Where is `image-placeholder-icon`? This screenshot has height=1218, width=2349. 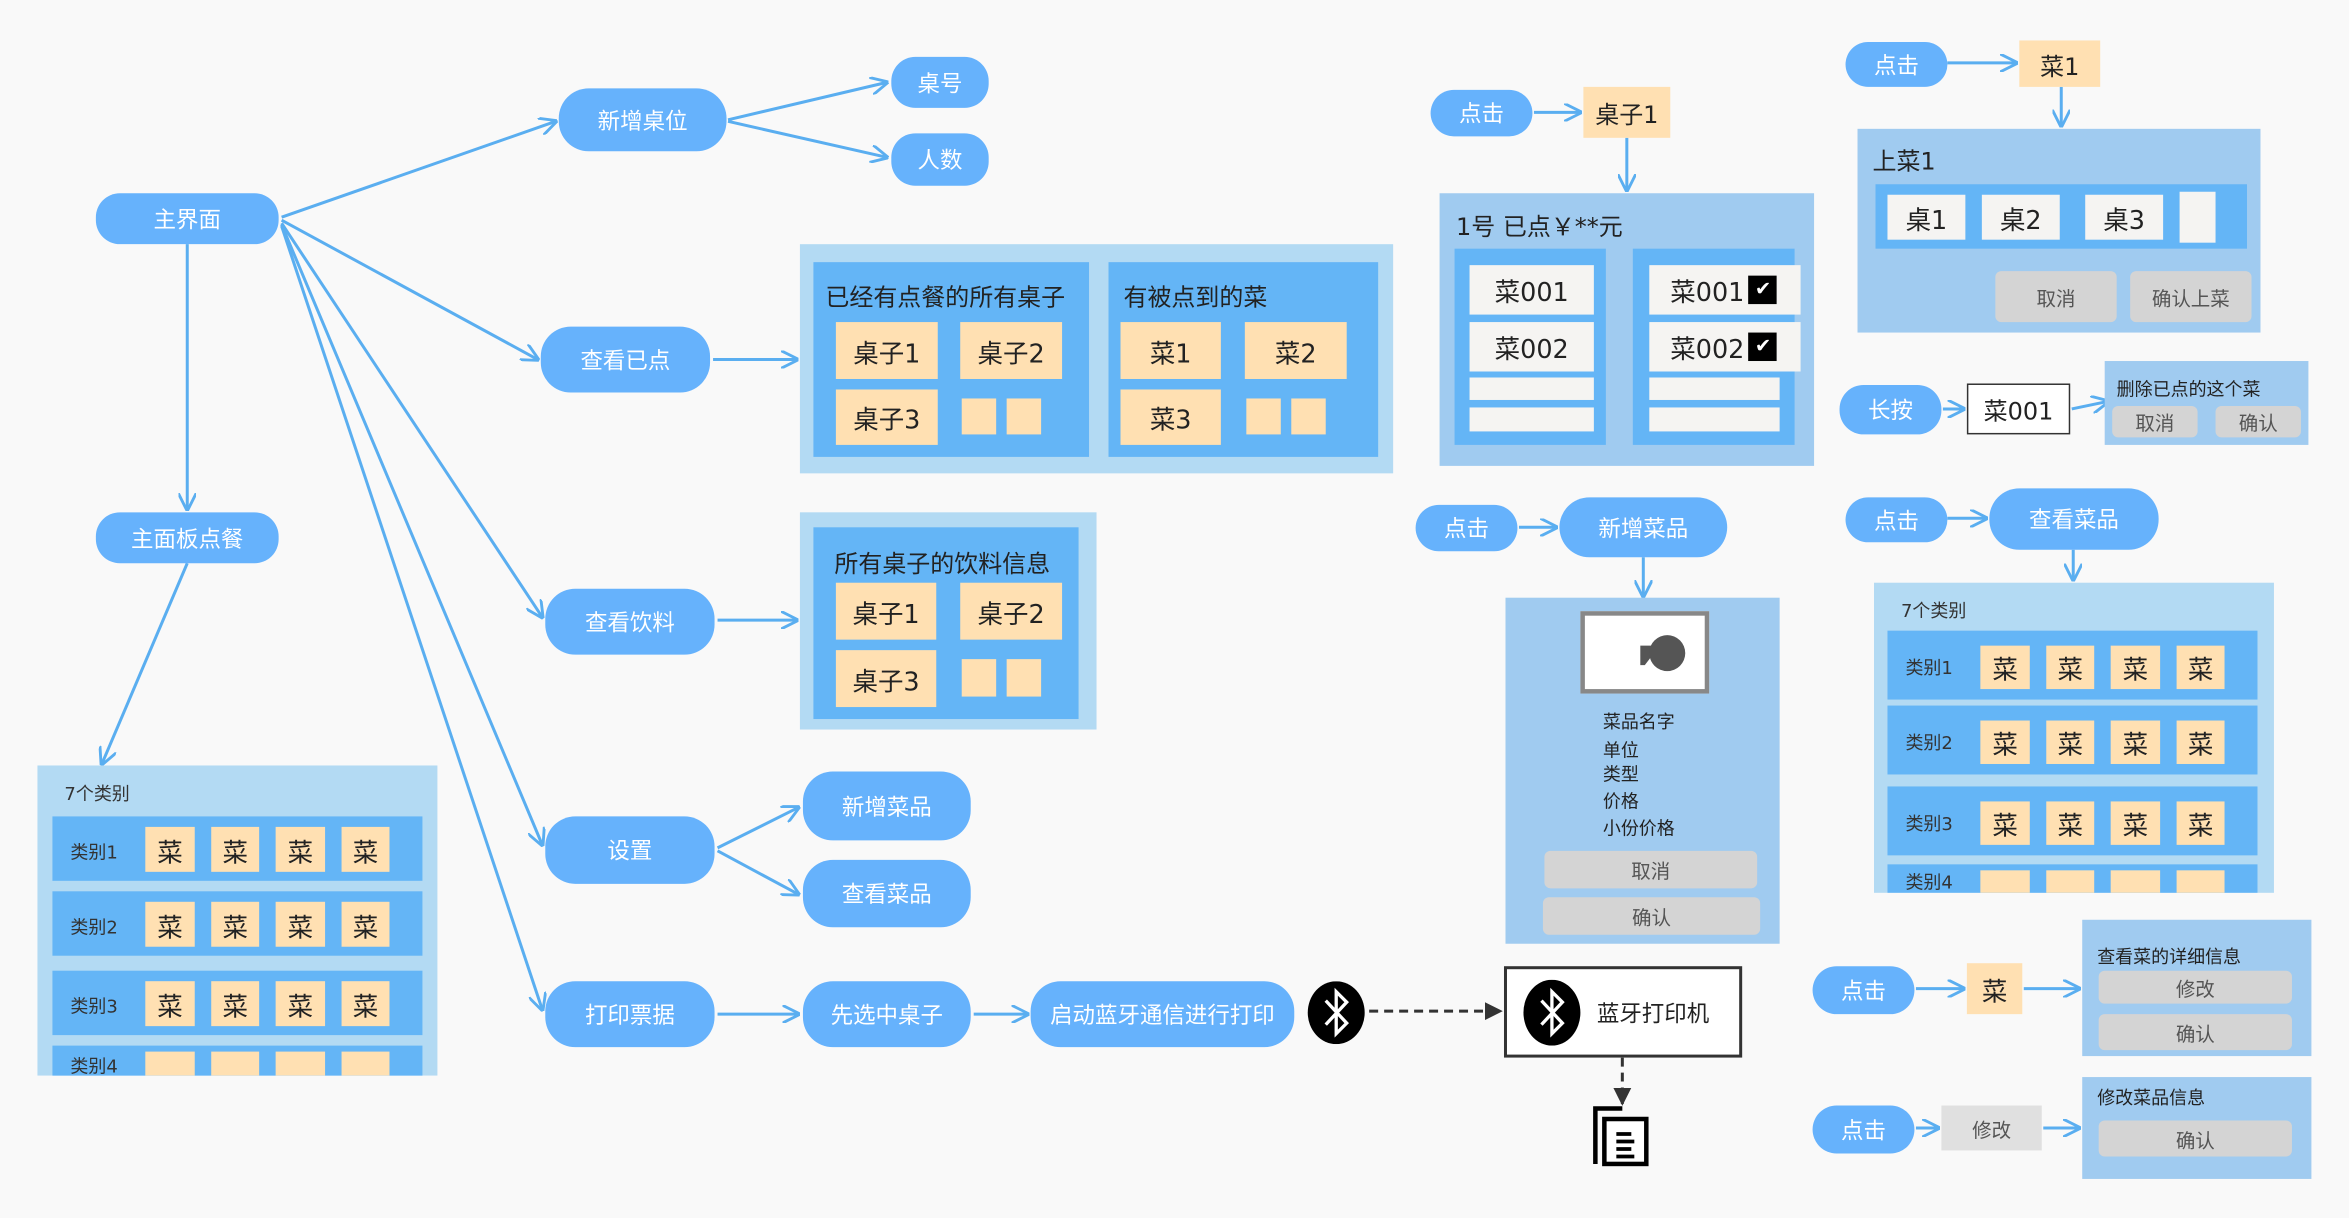
image-placeholder-icon is located at coordinates (1645, 652).